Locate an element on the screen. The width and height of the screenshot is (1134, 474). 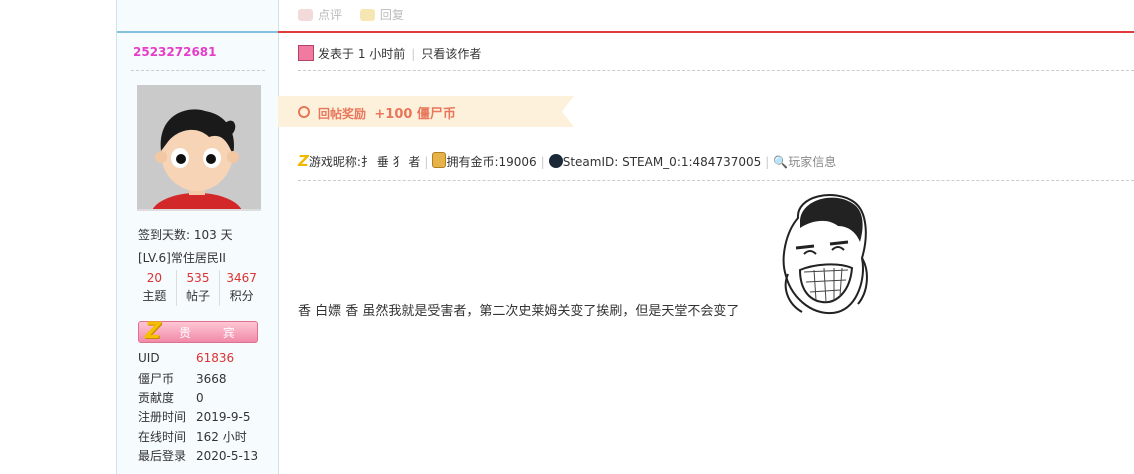
gold-coin-icon is located at coordinates (439, 160).